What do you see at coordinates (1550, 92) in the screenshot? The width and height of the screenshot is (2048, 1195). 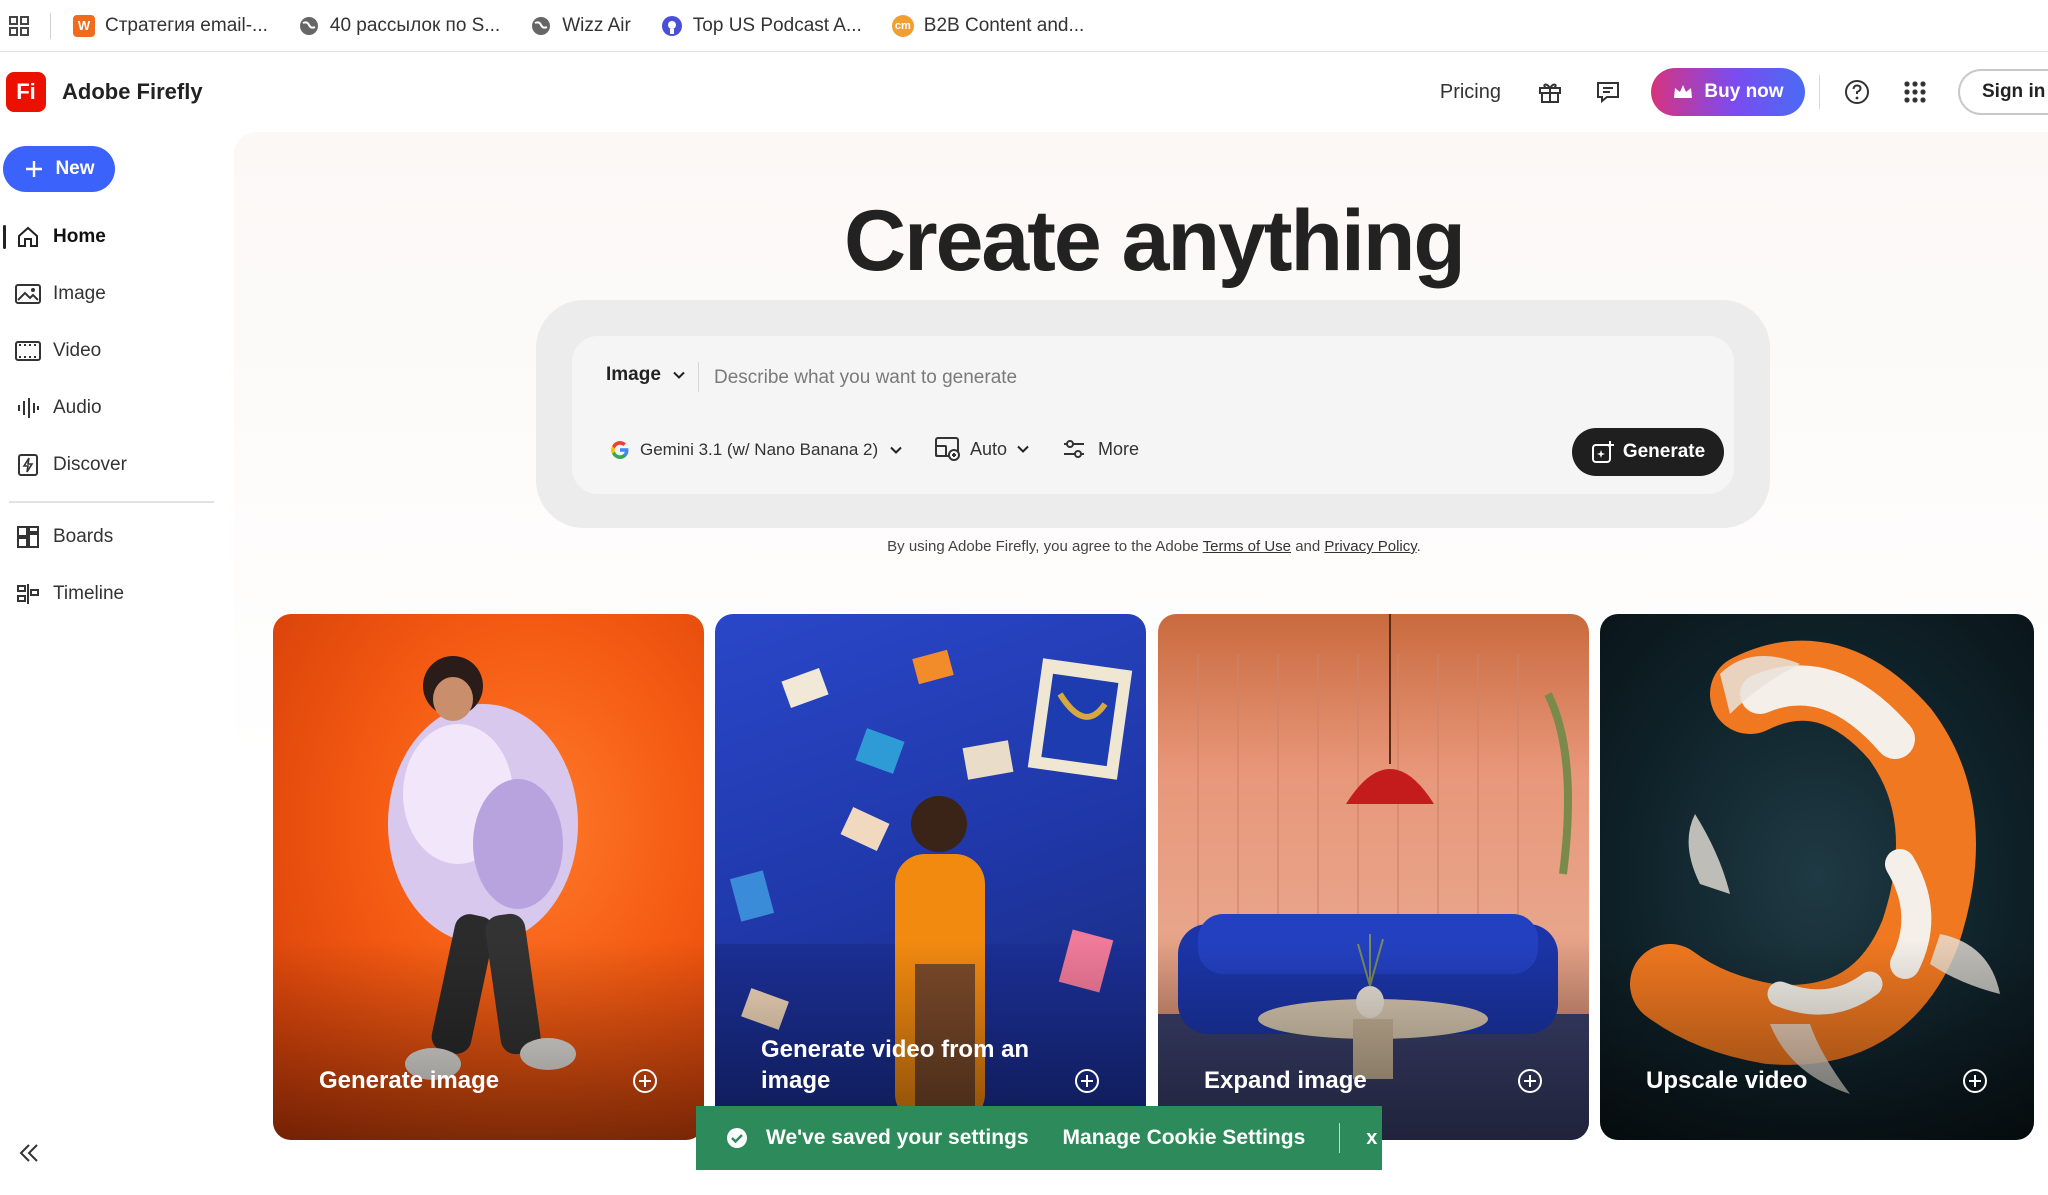 I see `gift-icon` at bounding box center [1550, 92].